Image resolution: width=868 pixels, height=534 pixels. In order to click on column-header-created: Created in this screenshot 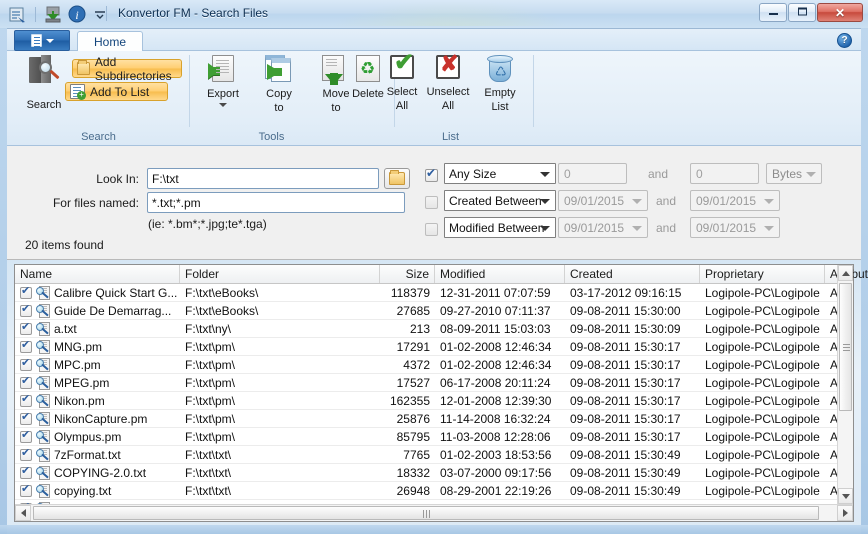, I will do `click(632, 274)`.